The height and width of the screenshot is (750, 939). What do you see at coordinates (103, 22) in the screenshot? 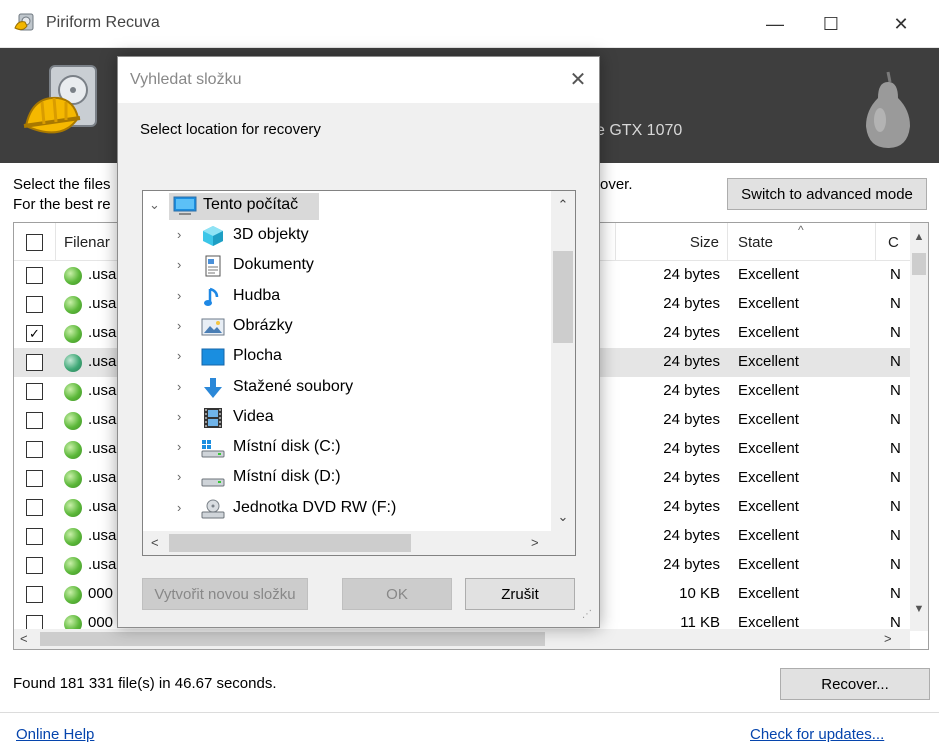
I see `window-title: Piriform Recuva` at bounding box center [103, 22].